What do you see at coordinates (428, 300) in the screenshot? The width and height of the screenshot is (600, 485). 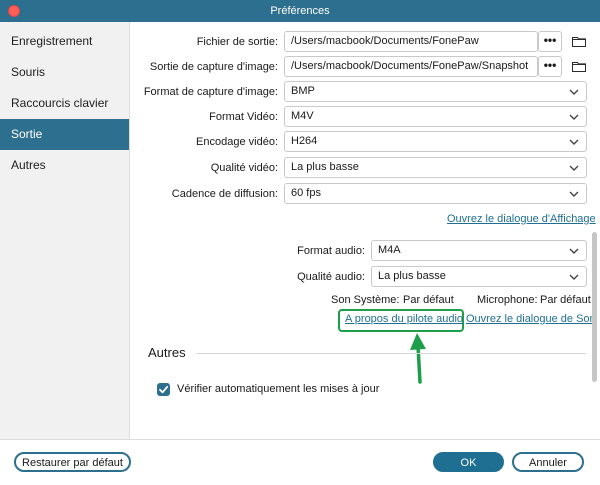 I see `system-sound-value: Par défaut` at bounding box center [428, 300].